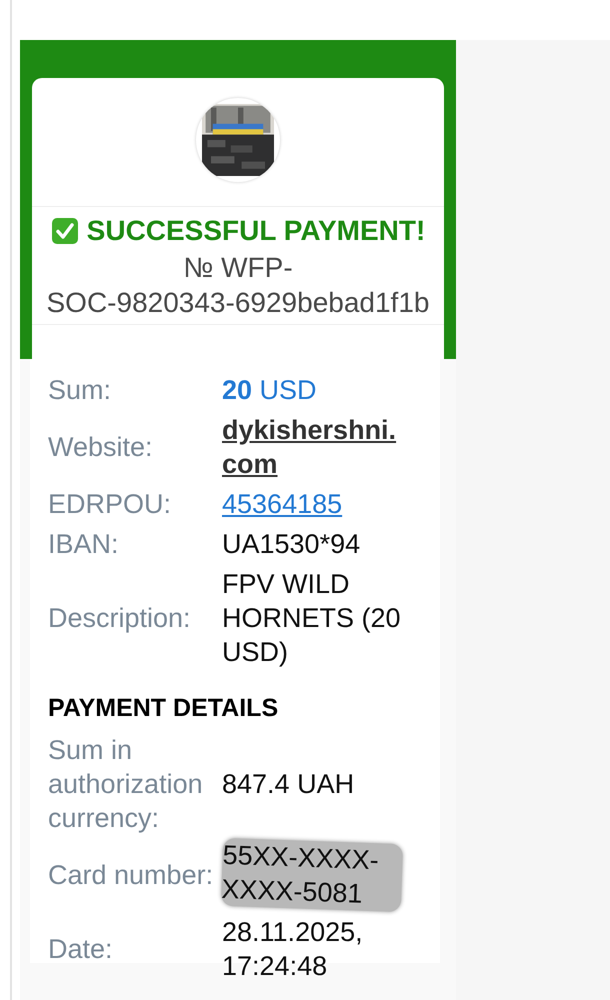 This screenshot has width=610, height=1000. Describe the element at coordinates (126, 784) in the screenshot. I see `field-label: Sum in authorization currency:` at that location.